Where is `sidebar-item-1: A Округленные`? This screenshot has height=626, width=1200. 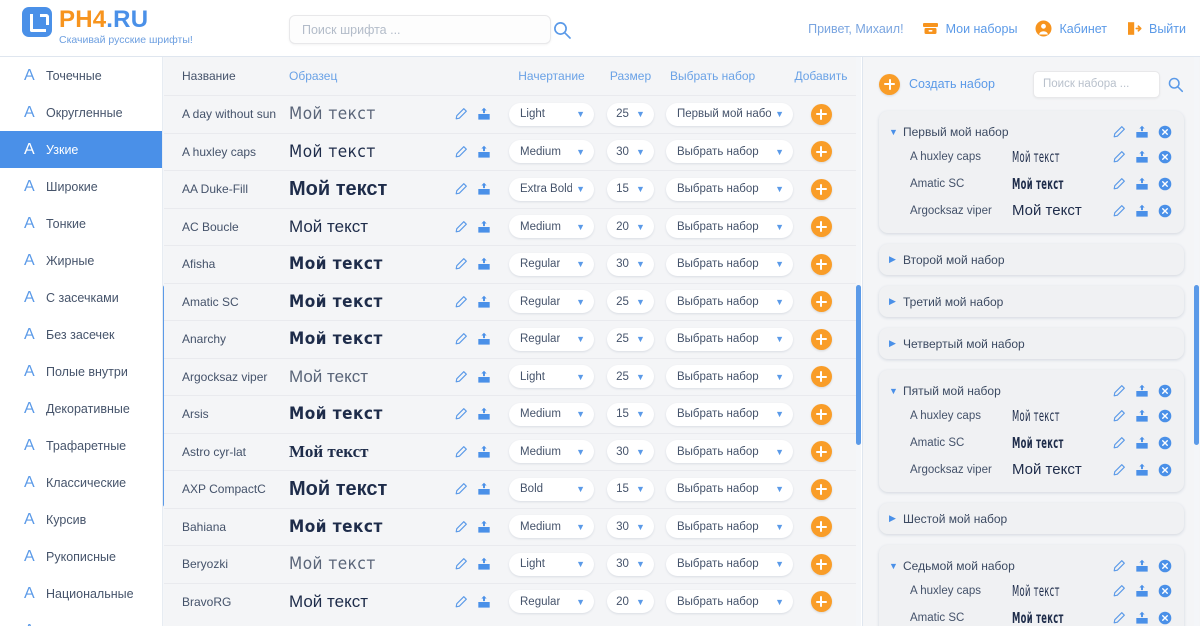
sidebar-item-1: A Округленные is located at coordinates (81, 112).